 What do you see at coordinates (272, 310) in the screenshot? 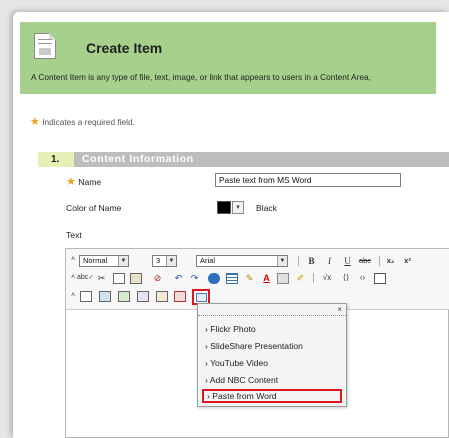
I see `mashup-menu-titlebar: ×` at bounding box center [272, 310].